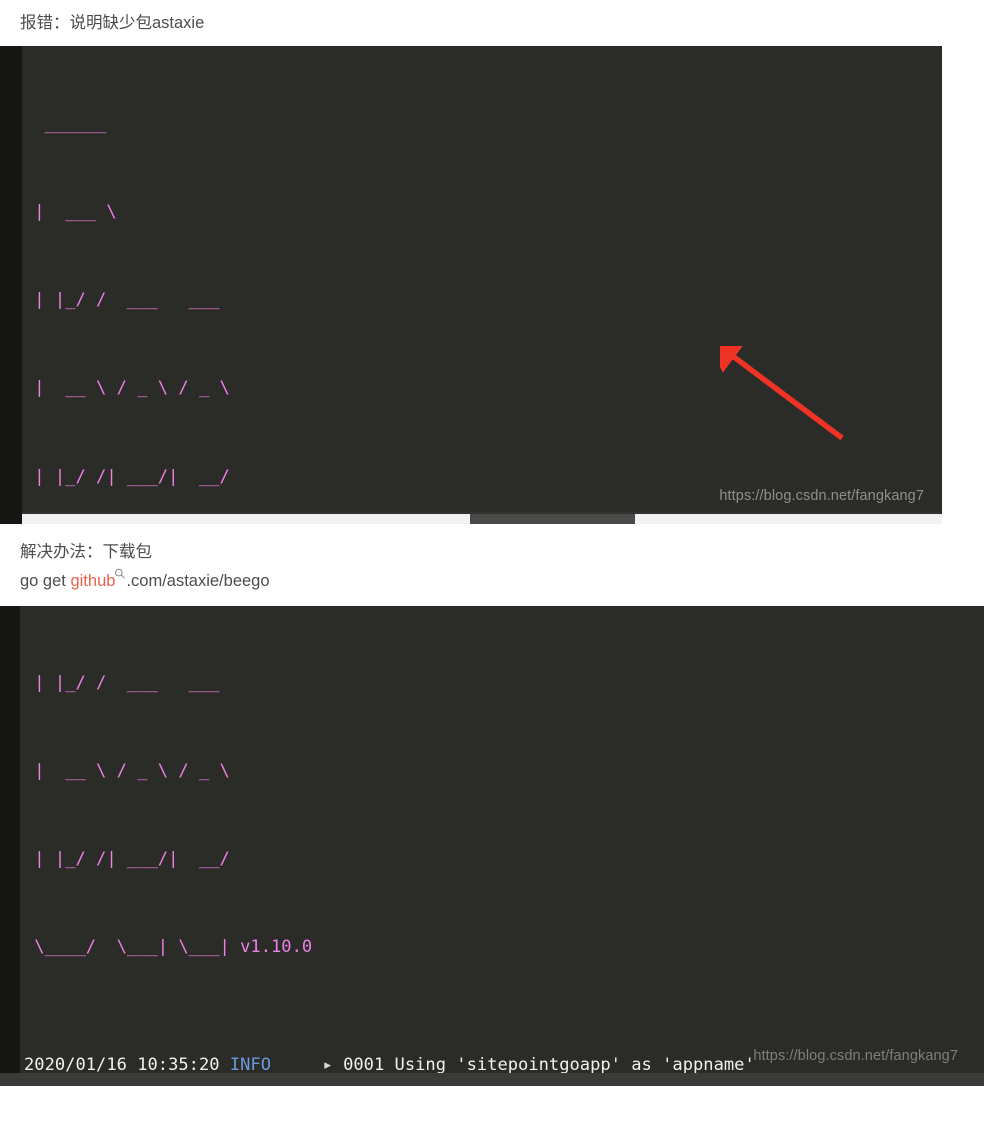  What do you see at coordinates (65, 123) in the screenshot?
I see `beego-logo-line: ______` at bounding box center [65, 123].